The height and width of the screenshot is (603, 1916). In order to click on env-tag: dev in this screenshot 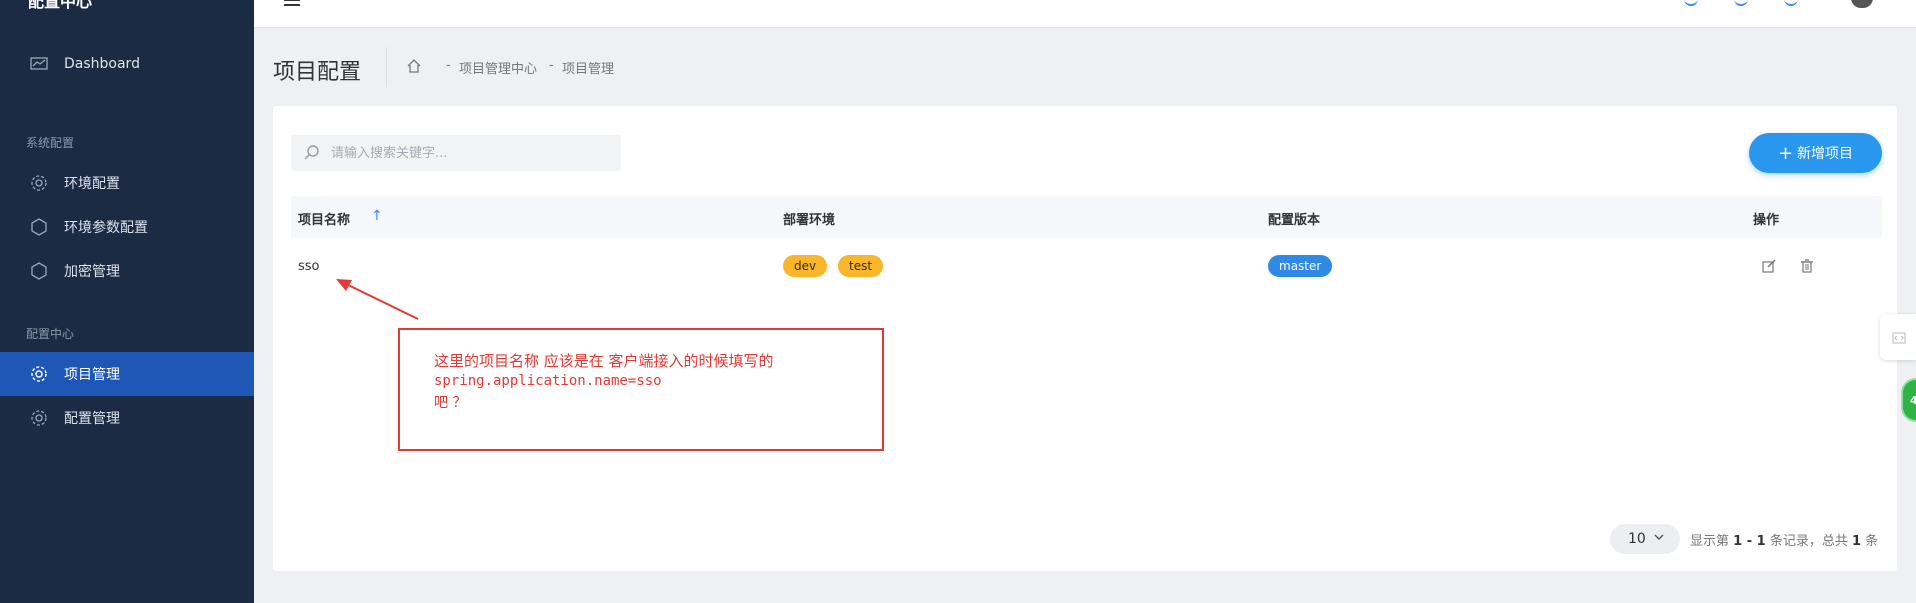, I will do `click(805, 266)`.